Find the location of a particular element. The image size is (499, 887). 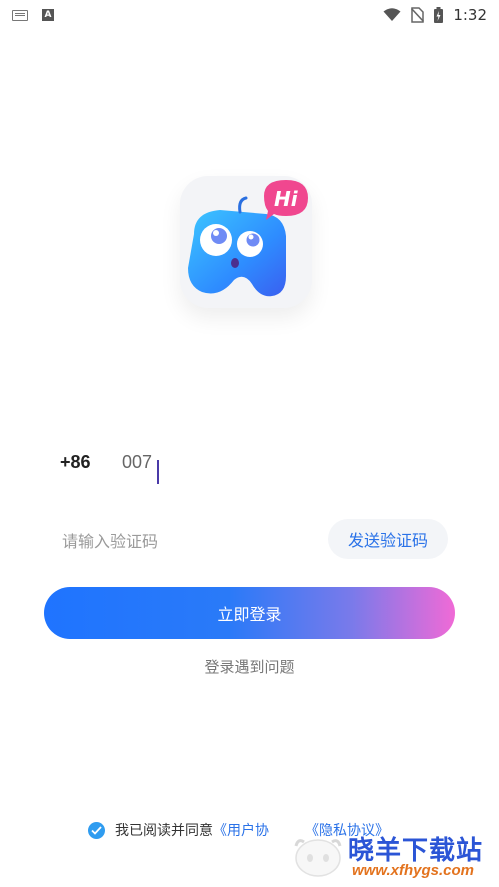

bubble-text: Hi is located at coordinates (286, 199).